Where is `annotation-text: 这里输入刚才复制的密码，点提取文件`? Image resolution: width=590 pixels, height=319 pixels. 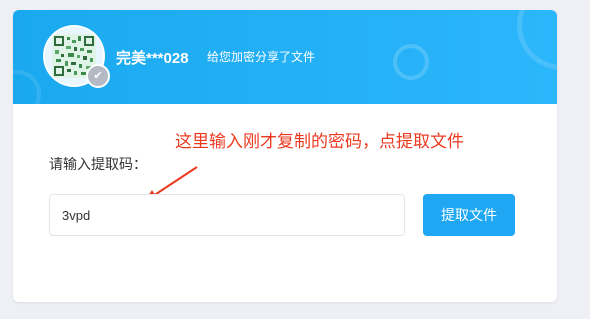
annotation-text: 这里输入刚才复制的密码，点提取文件 is located at coordinates (319, 142).